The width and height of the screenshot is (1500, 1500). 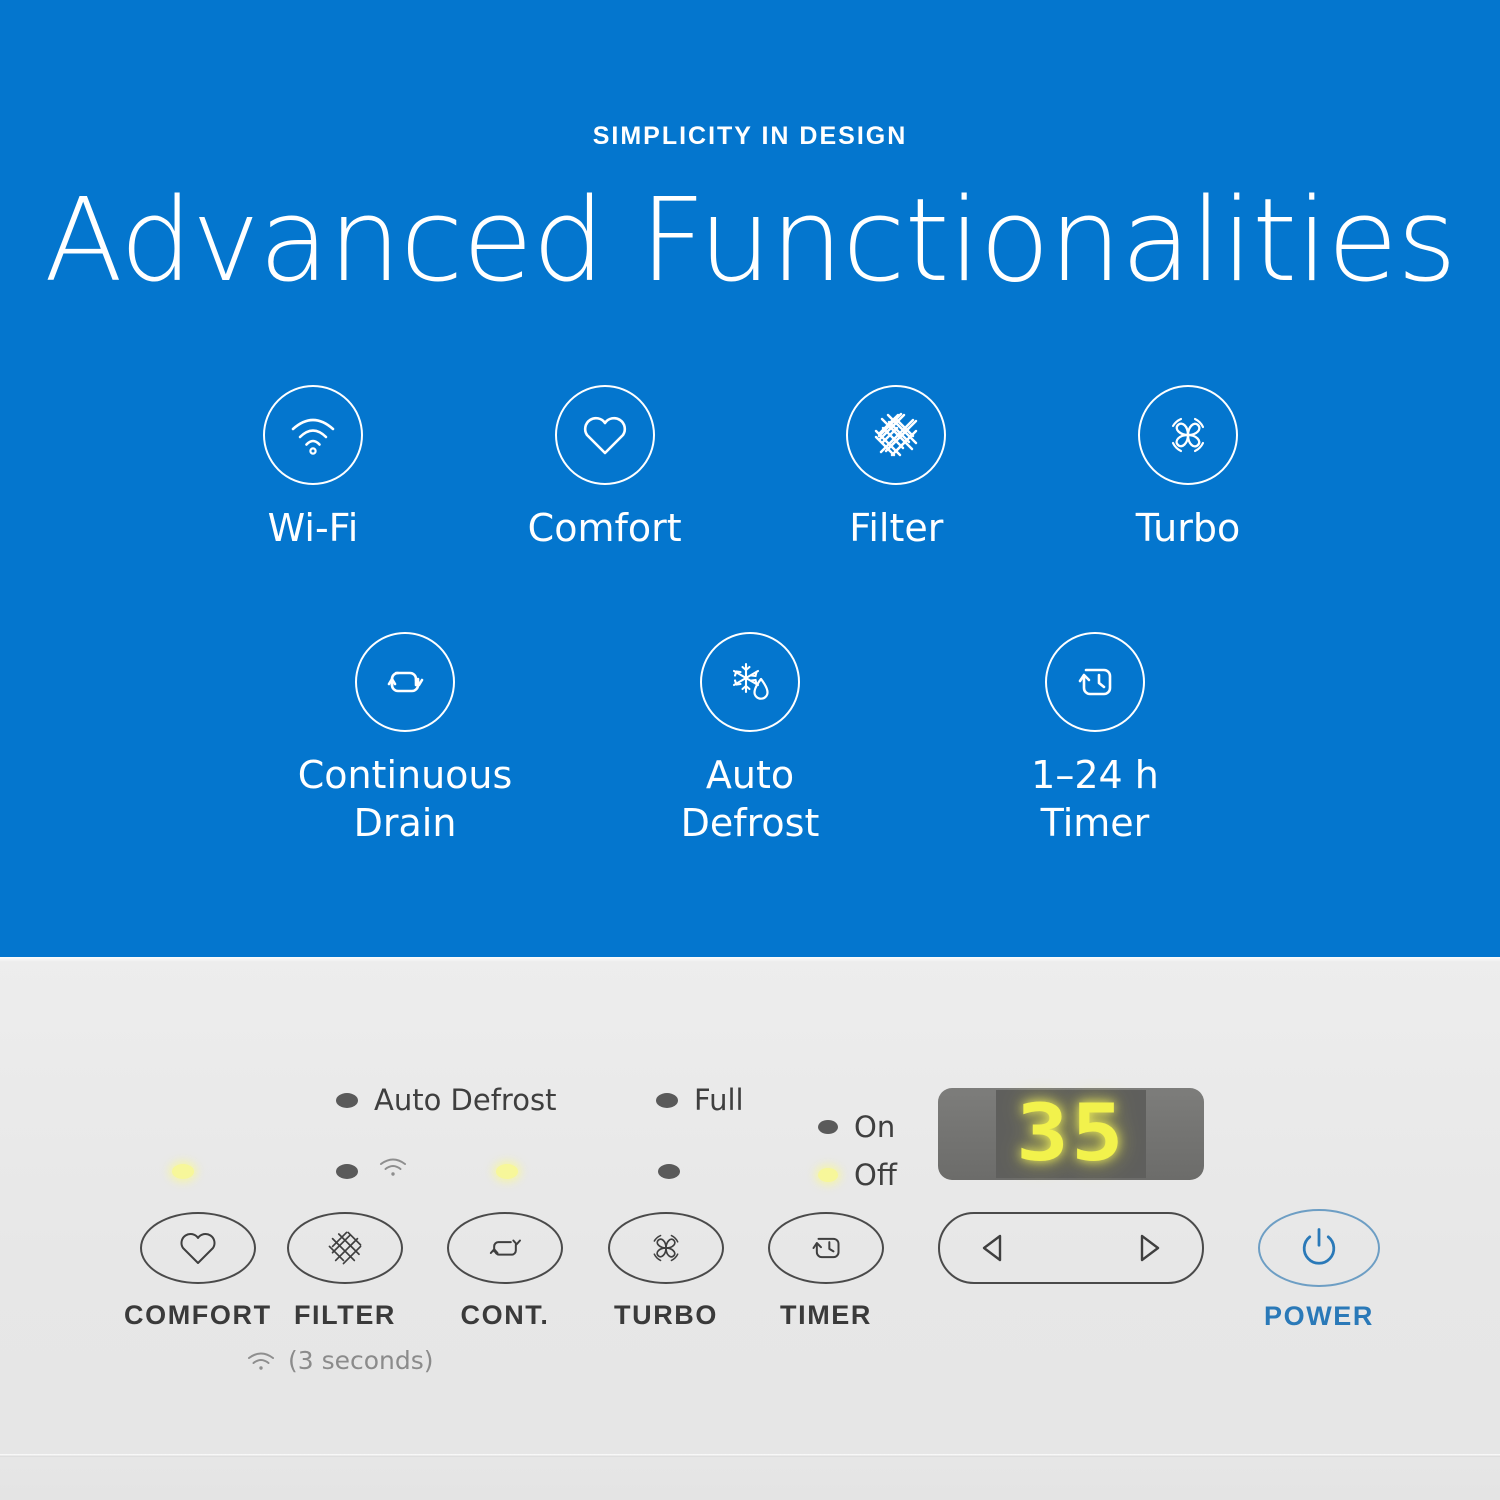 I want to click on power-label: POWER, so click(x=1318, y=1316).